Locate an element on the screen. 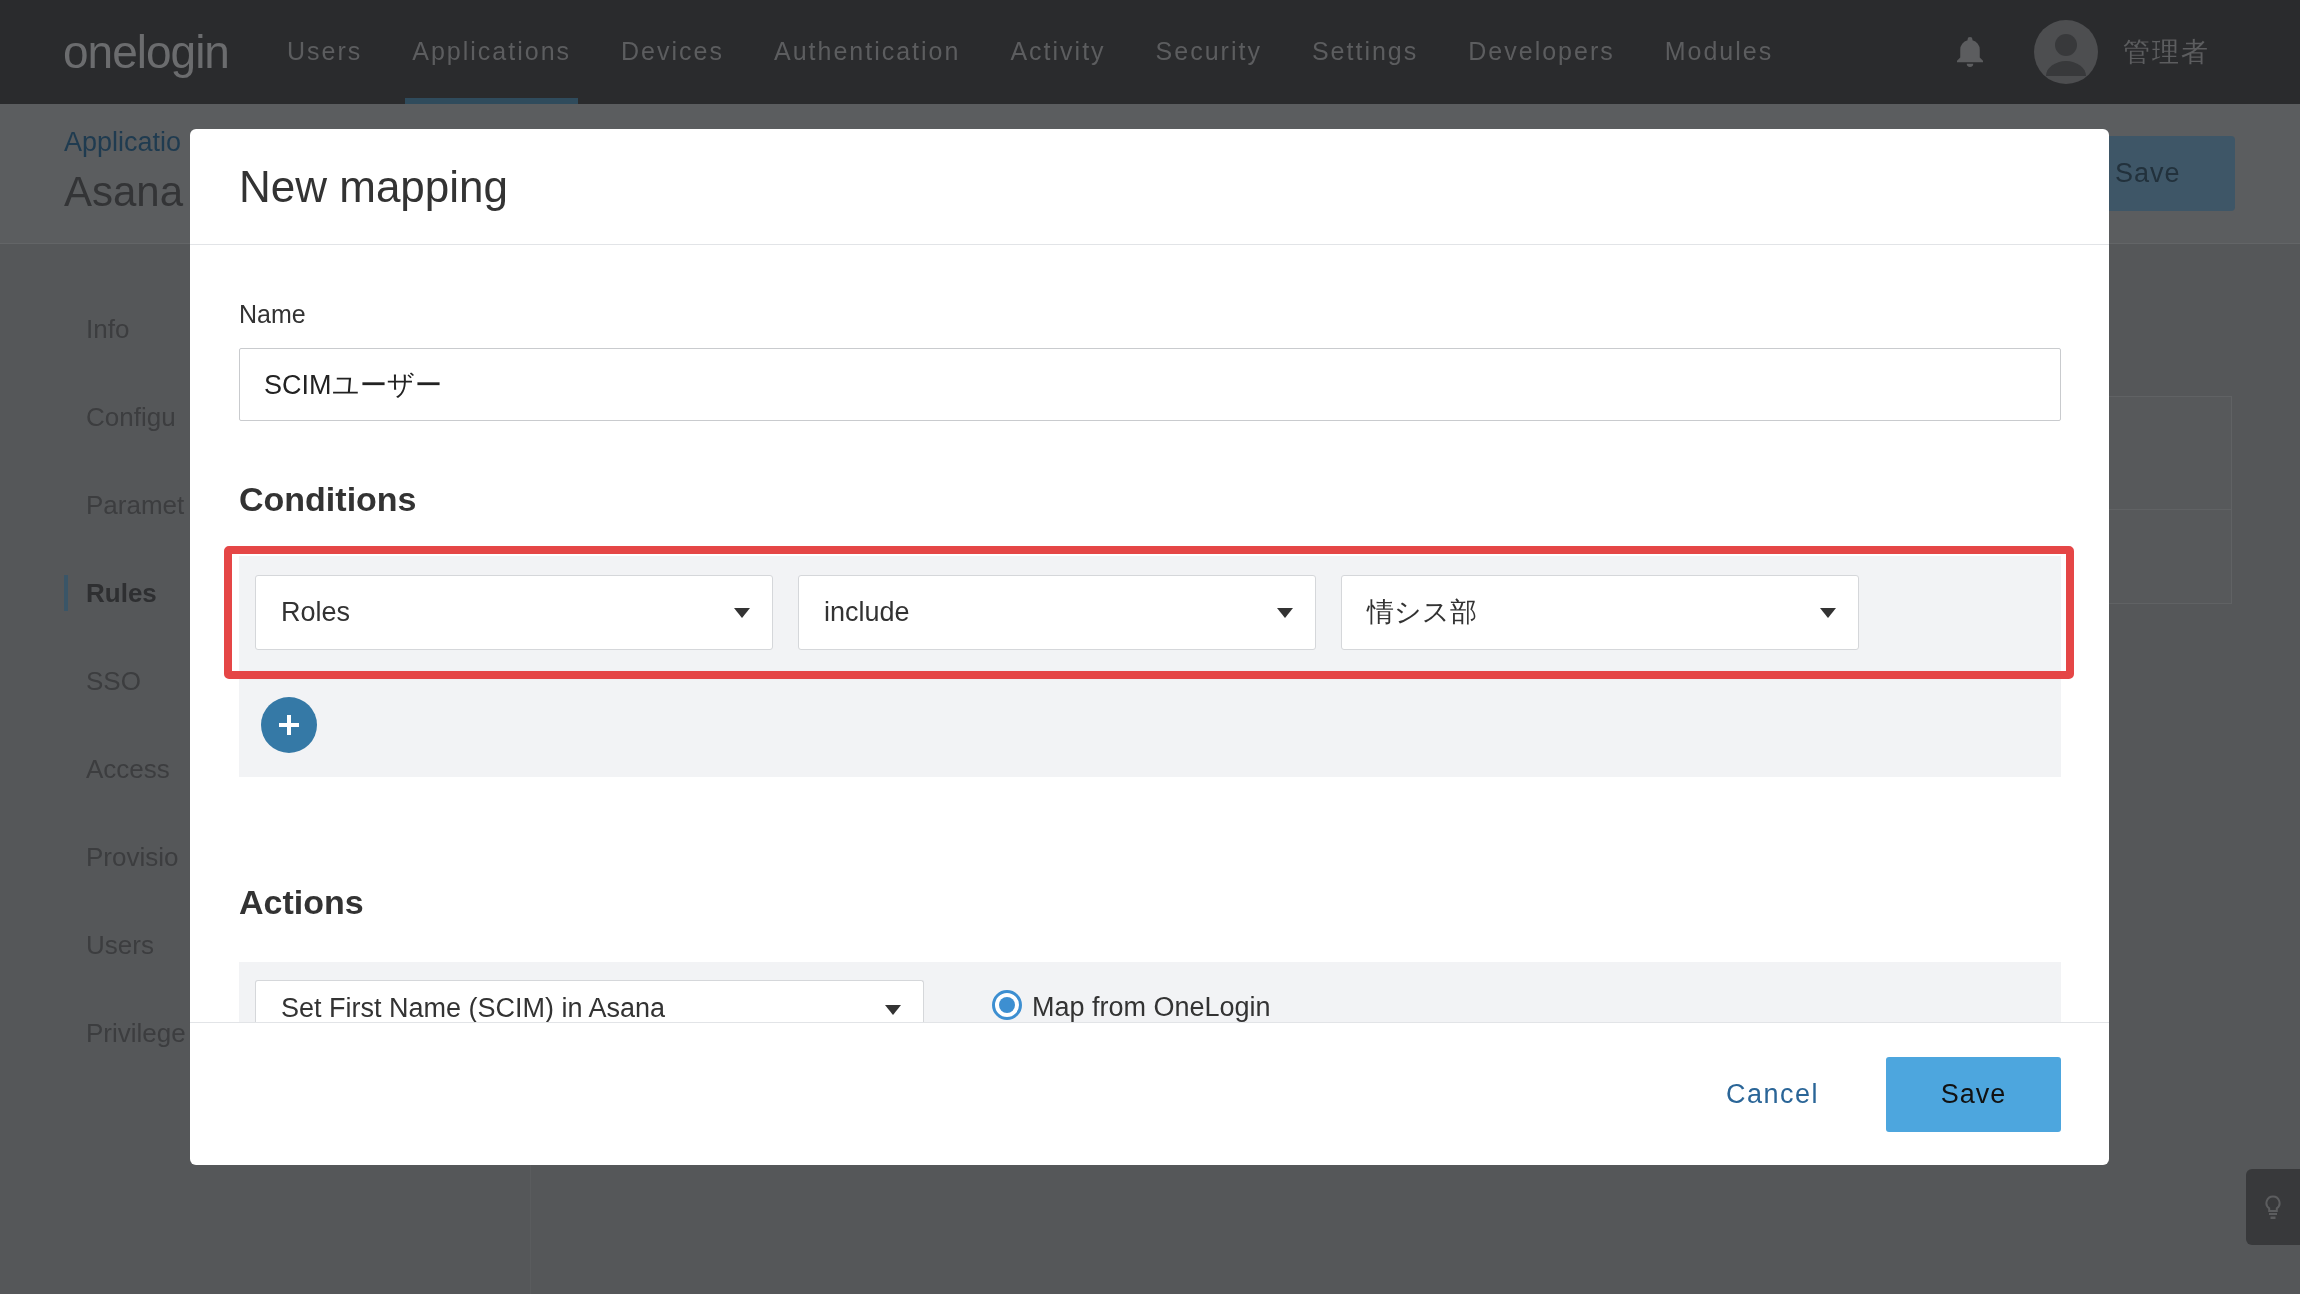 This screenshot has width=2300, height=1294. dropdown: Set First Name (SCIM) in Asana is located at coordinates (589, 1001).